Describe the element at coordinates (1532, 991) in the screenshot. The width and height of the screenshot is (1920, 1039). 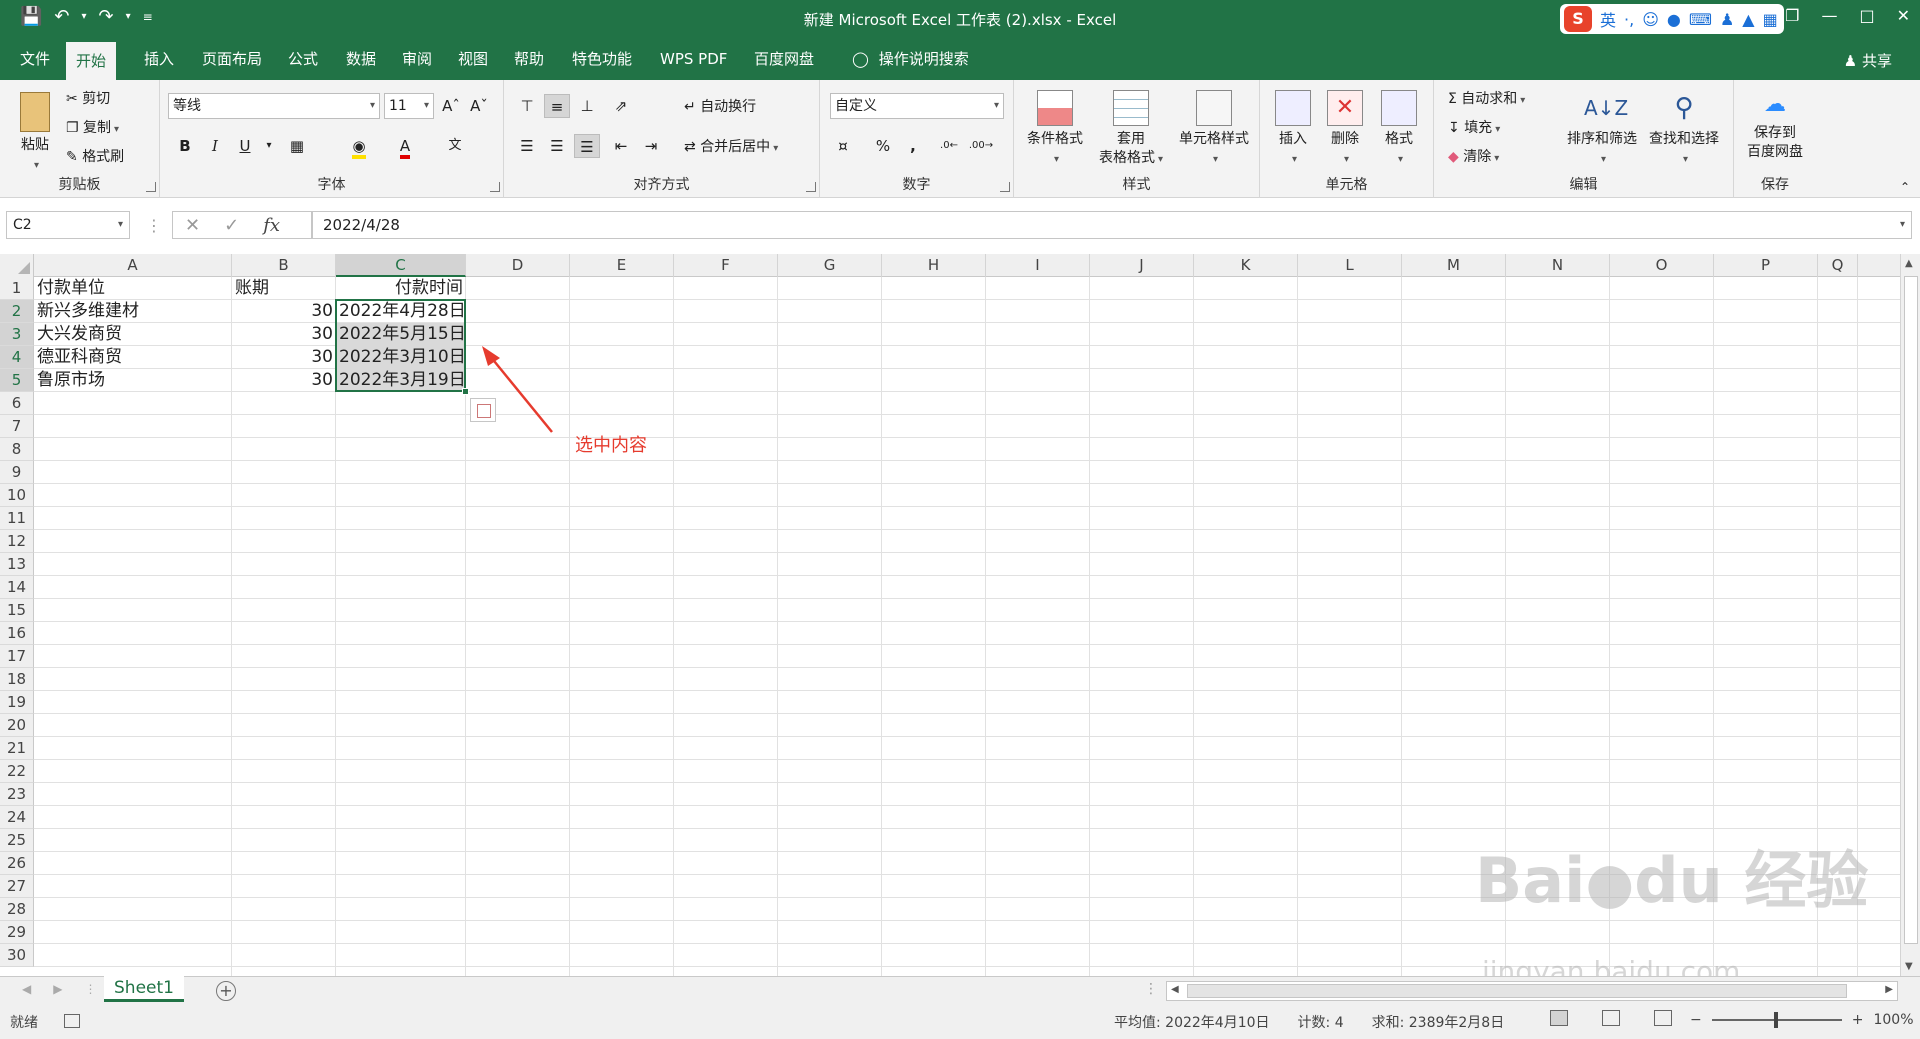
I see `horizontal-scrollbar: ◀ ▶` at that location.